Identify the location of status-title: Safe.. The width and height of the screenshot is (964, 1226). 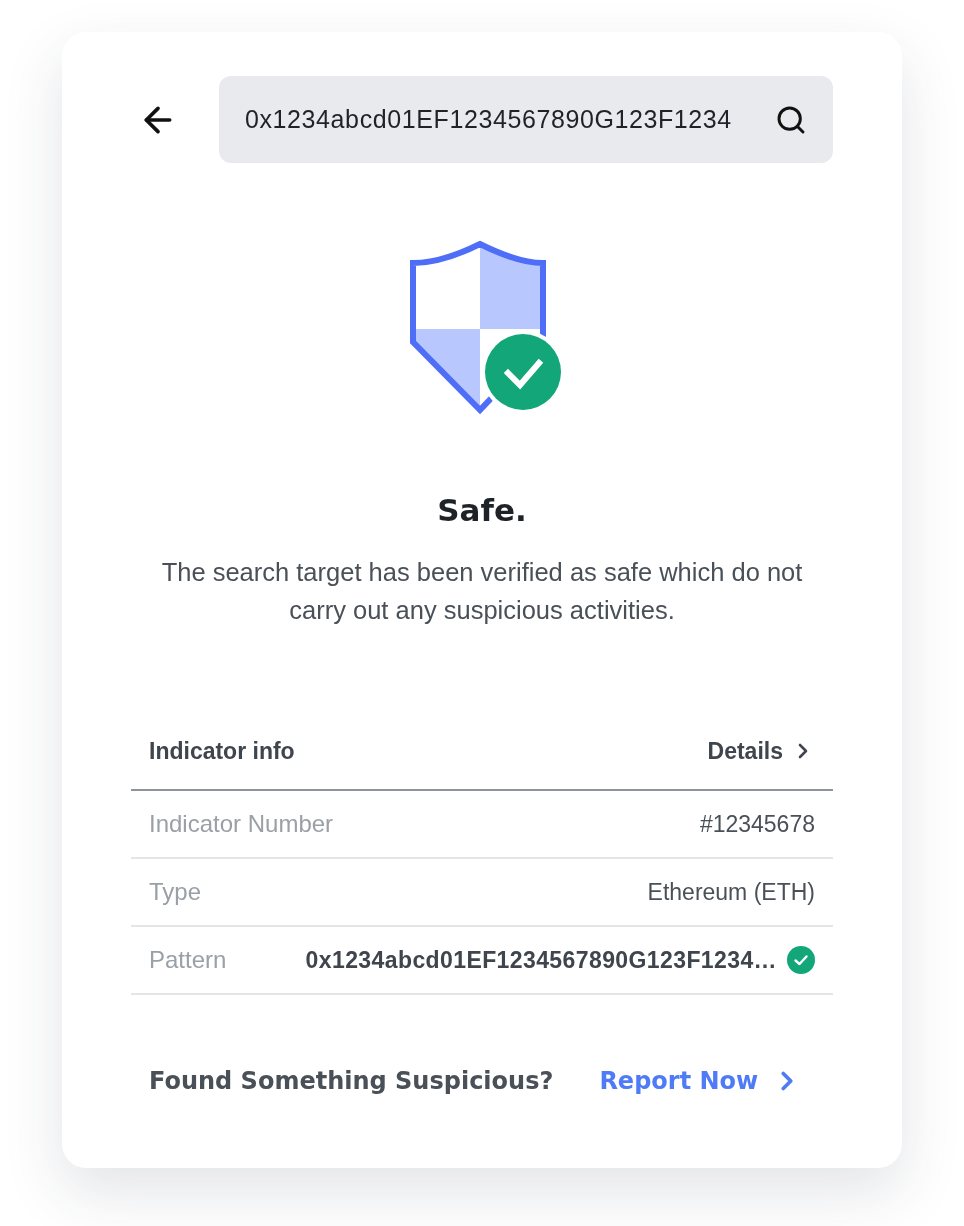
(482, 510).